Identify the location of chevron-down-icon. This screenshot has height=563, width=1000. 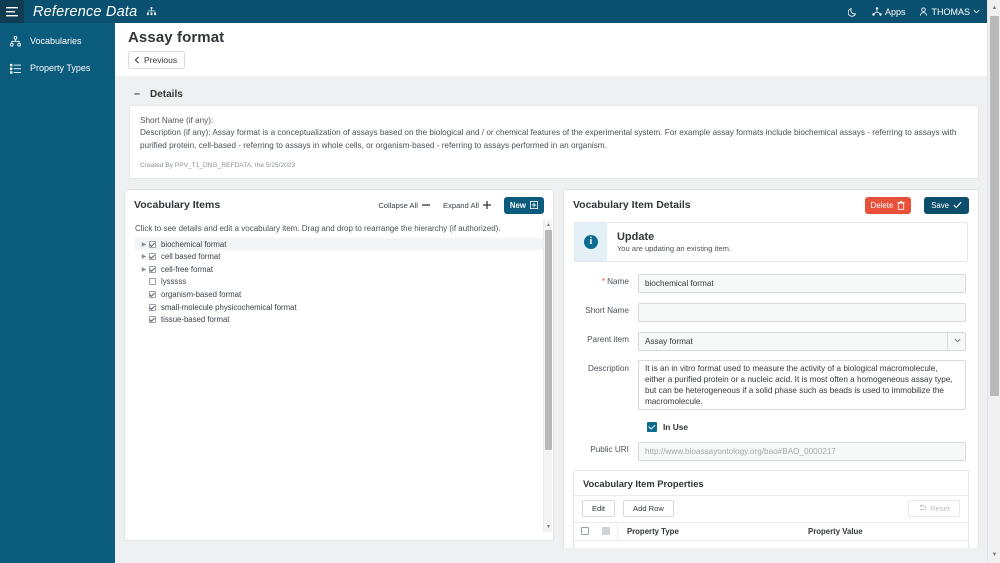
(956, 340).